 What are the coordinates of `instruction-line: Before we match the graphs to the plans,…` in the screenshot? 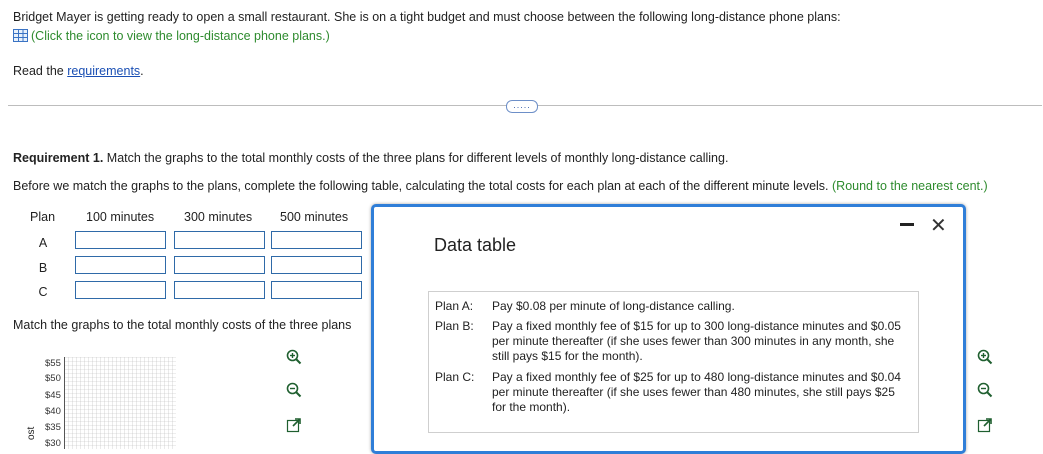 It's located at (500, 186).